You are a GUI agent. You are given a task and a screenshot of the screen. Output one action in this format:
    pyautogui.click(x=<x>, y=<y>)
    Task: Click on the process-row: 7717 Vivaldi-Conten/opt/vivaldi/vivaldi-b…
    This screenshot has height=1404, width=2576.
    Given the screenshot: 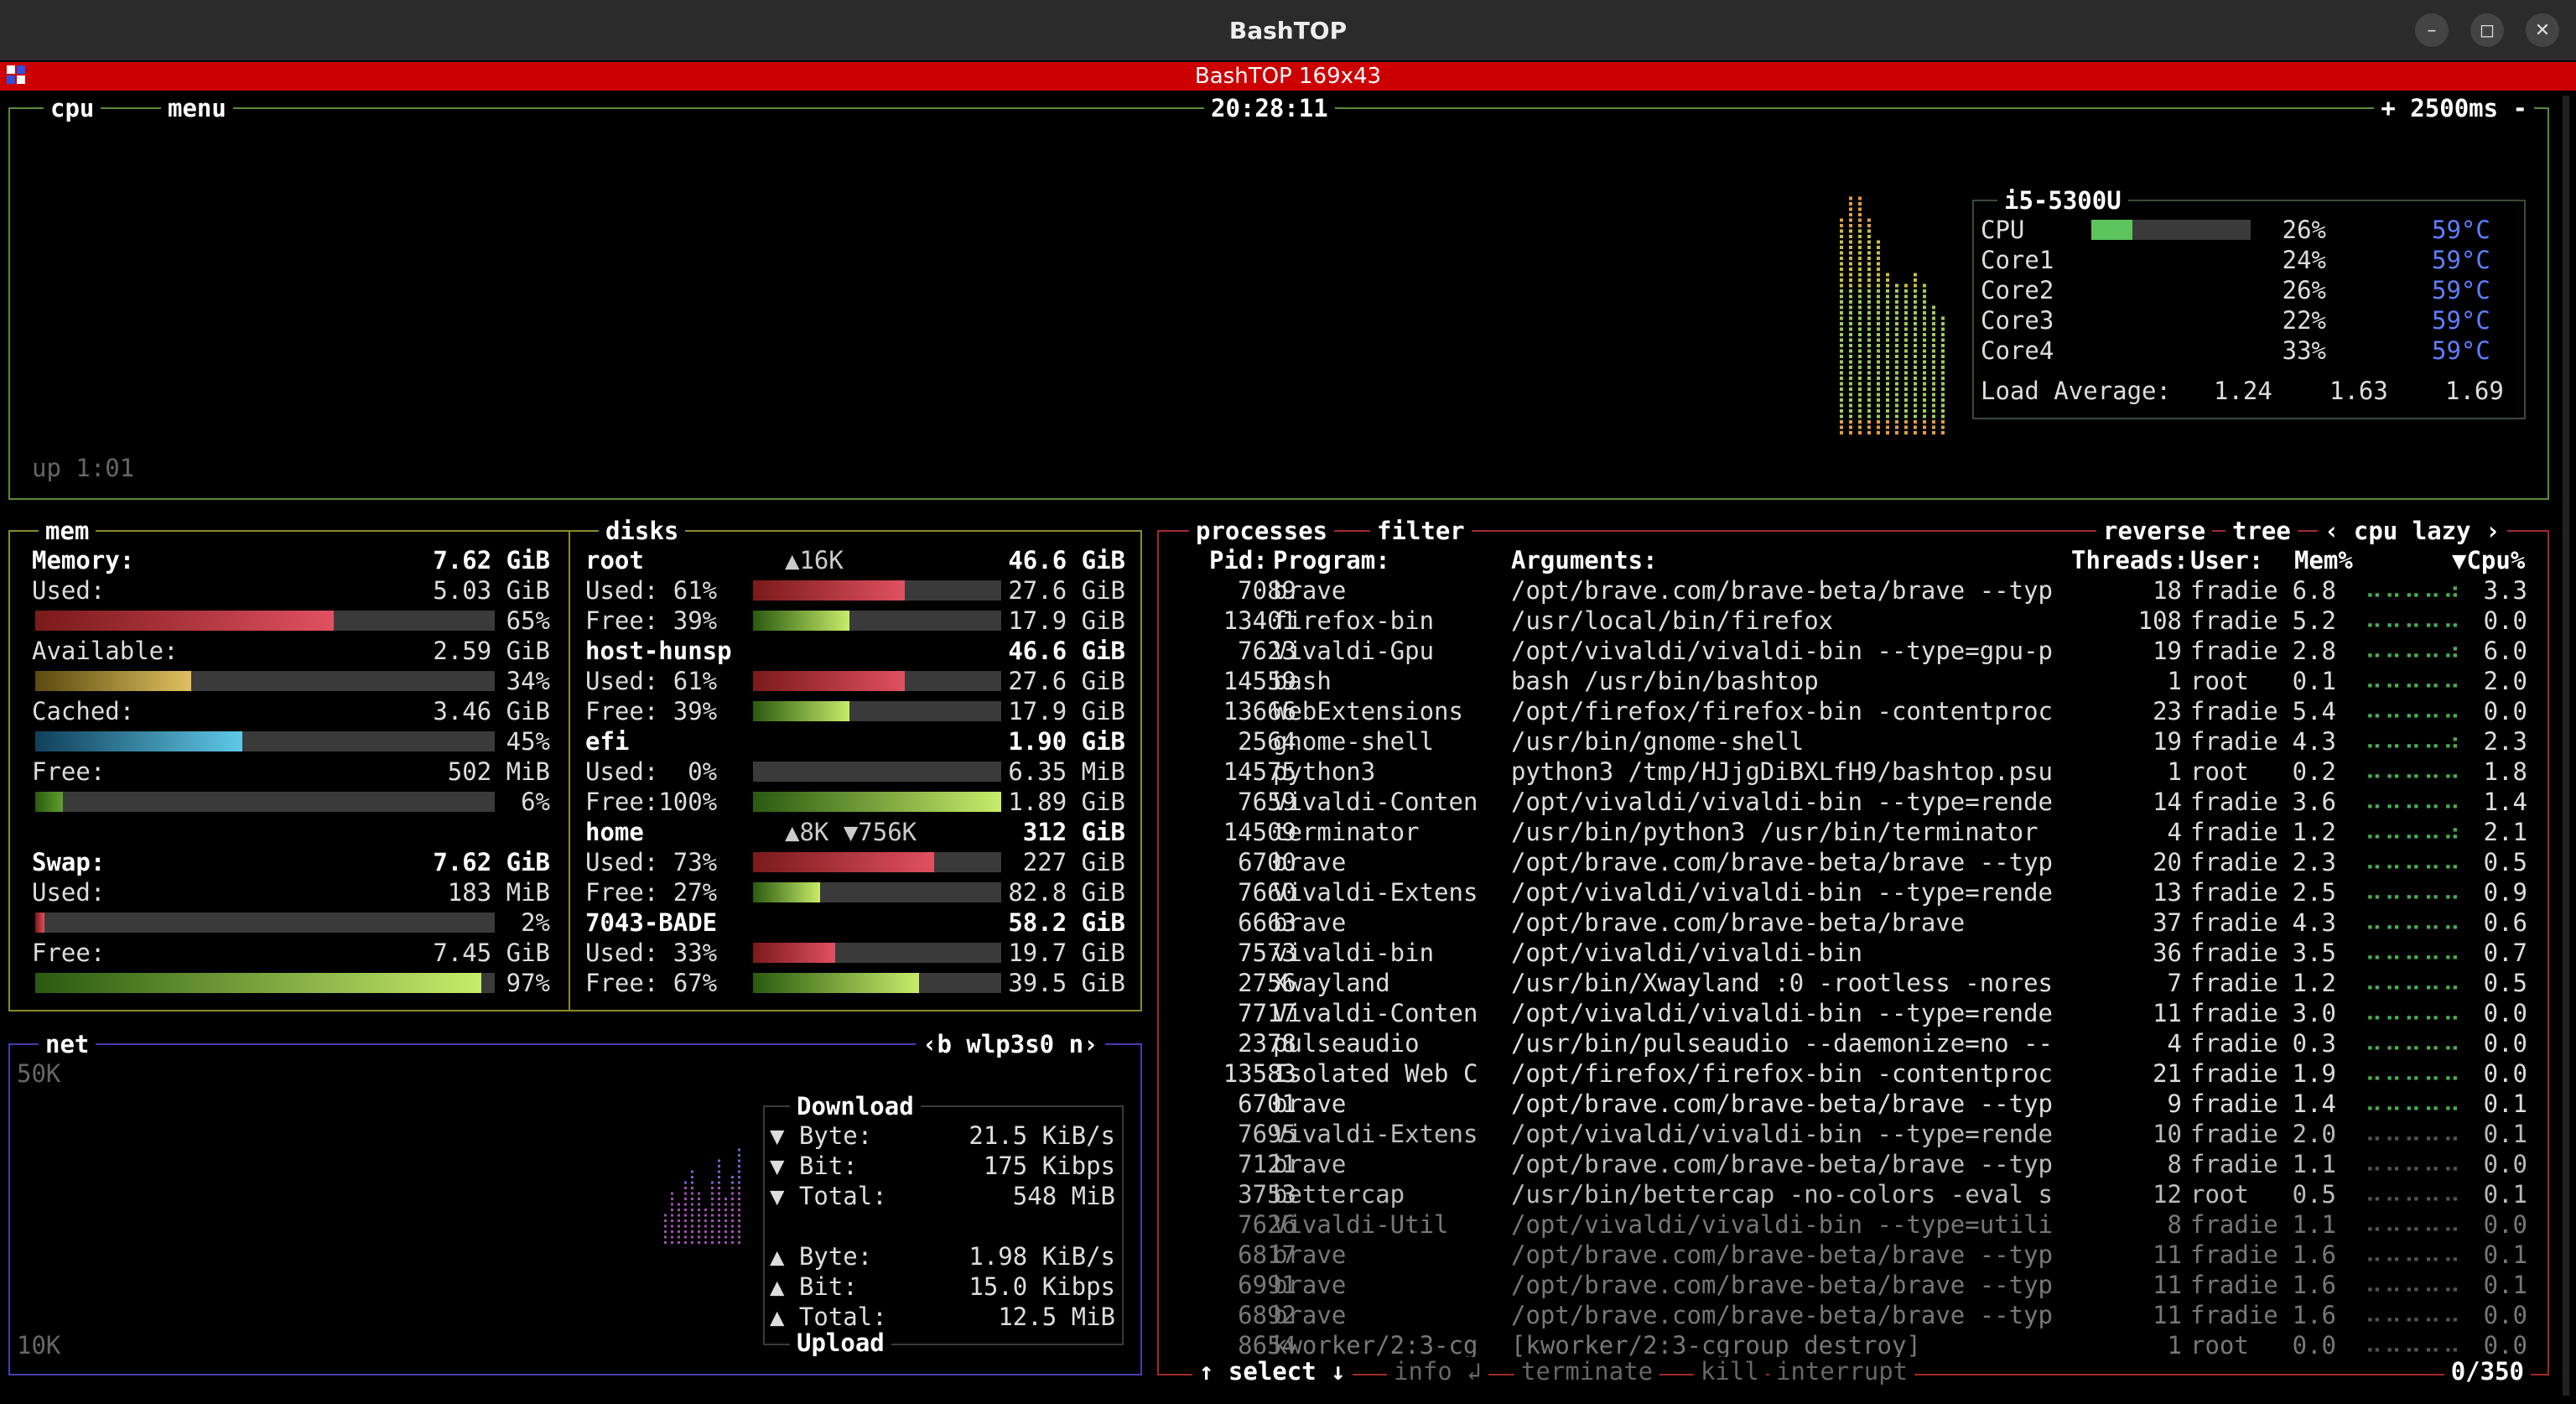 What is the action you would take?
    pyautogui.click(x=1853, y=1013)
    